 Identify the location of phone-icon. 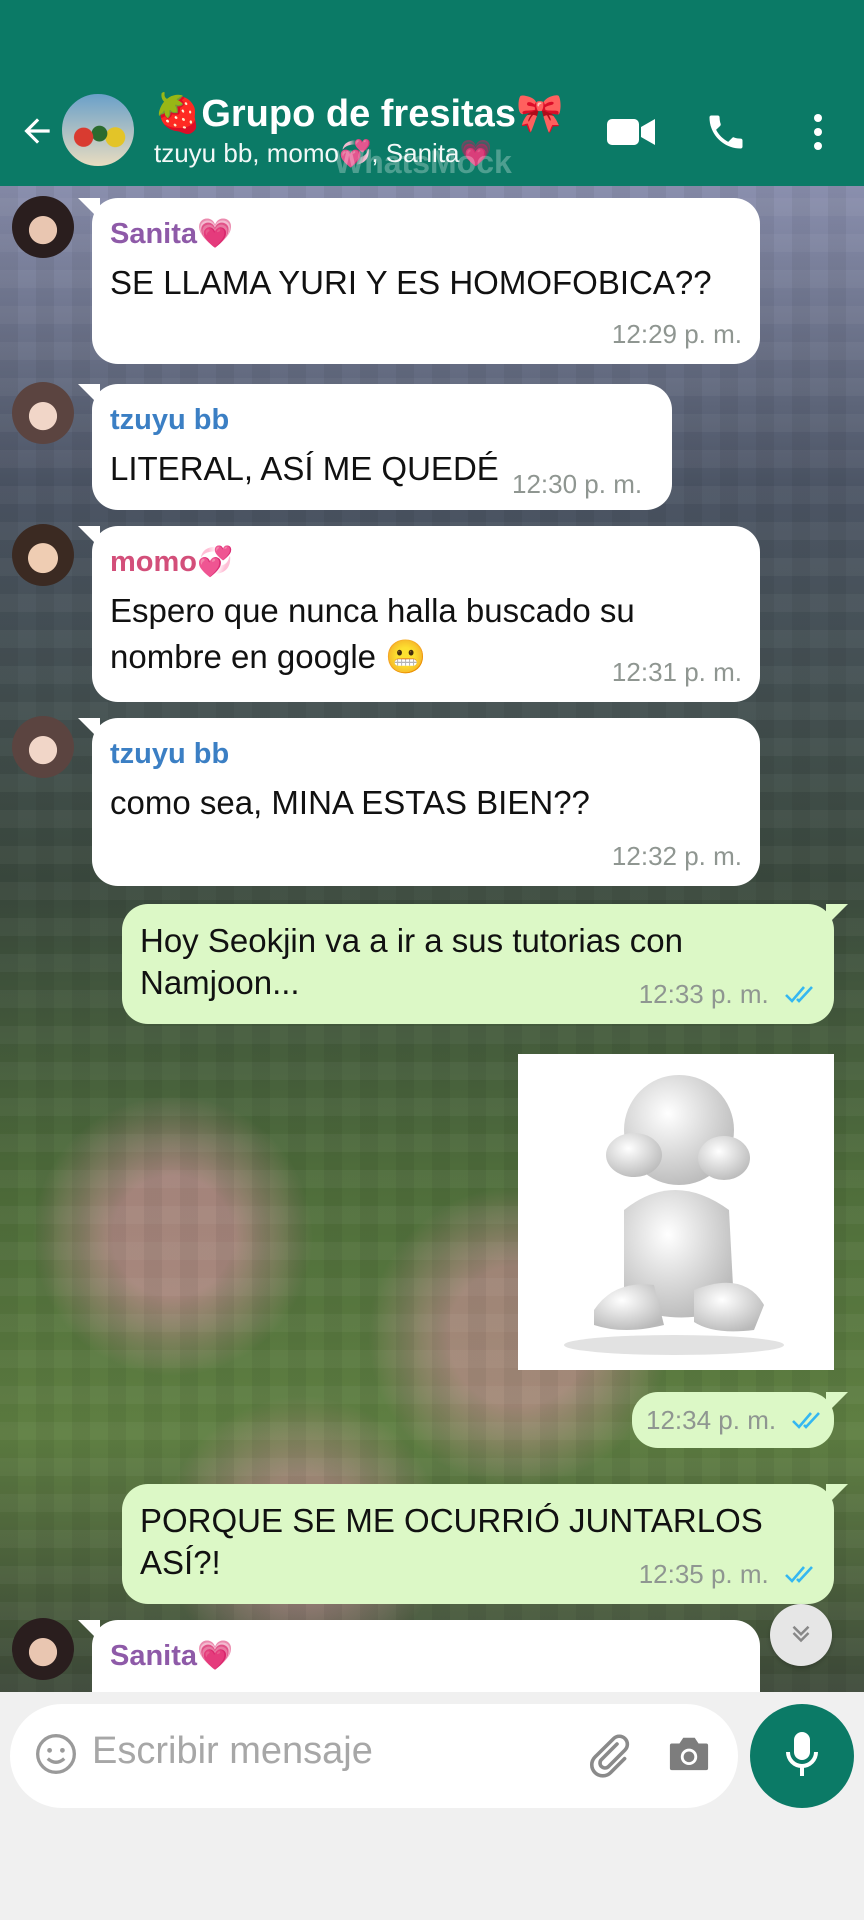
(726, 132).